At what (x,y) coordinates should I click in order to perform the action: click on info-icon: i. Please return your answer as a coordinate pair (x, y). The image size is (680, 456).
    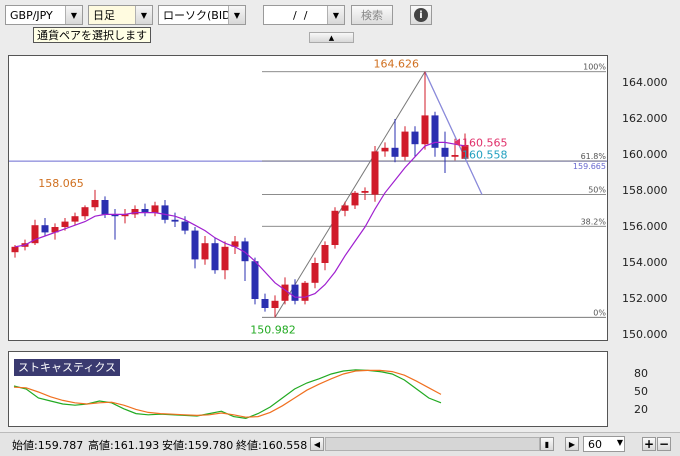
    Looking at the image, I should click on (421, 15).